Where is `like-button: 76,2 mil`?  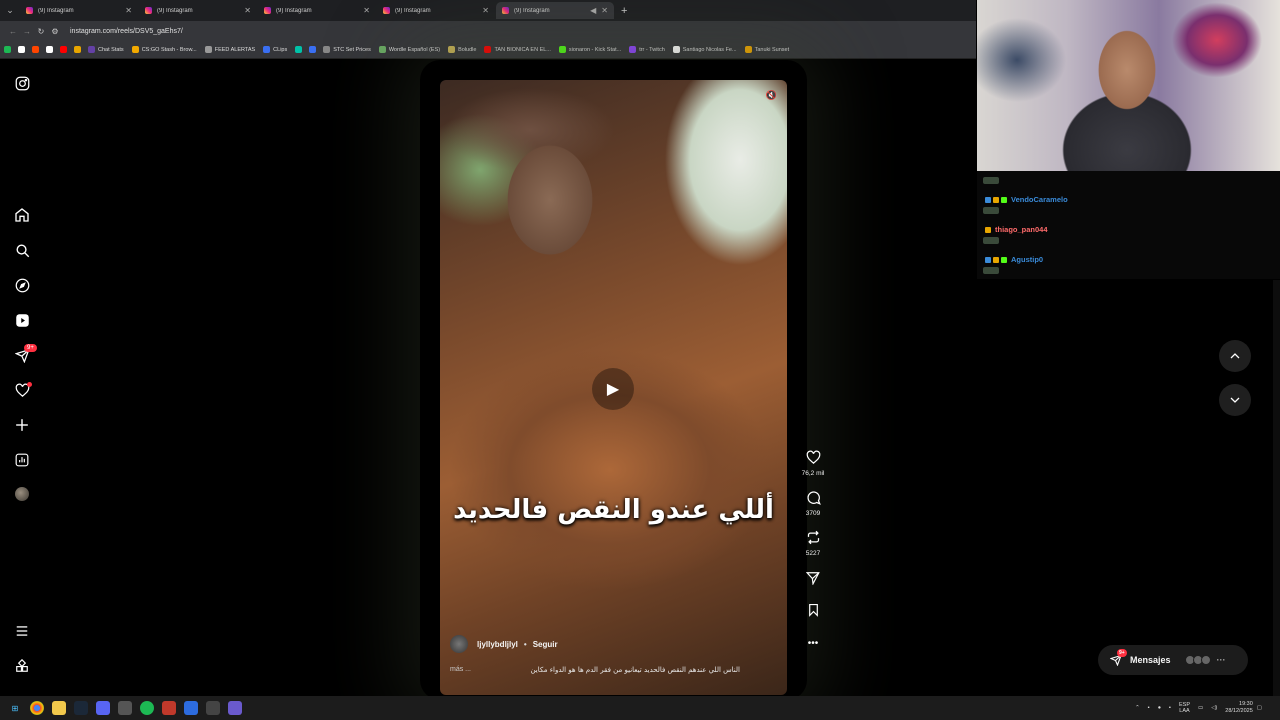
like-button: 76,2 mil is located at coordinates (813, 463).